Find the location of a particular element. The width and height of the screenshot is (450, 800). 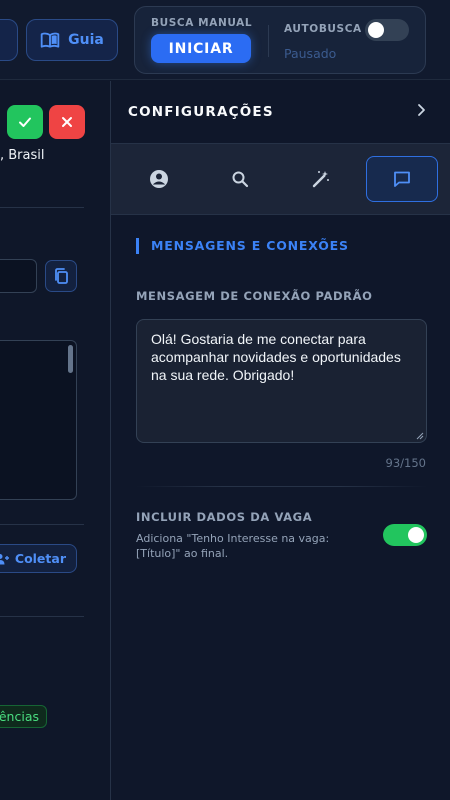

tab-automation is located at coordinates (321, 179).